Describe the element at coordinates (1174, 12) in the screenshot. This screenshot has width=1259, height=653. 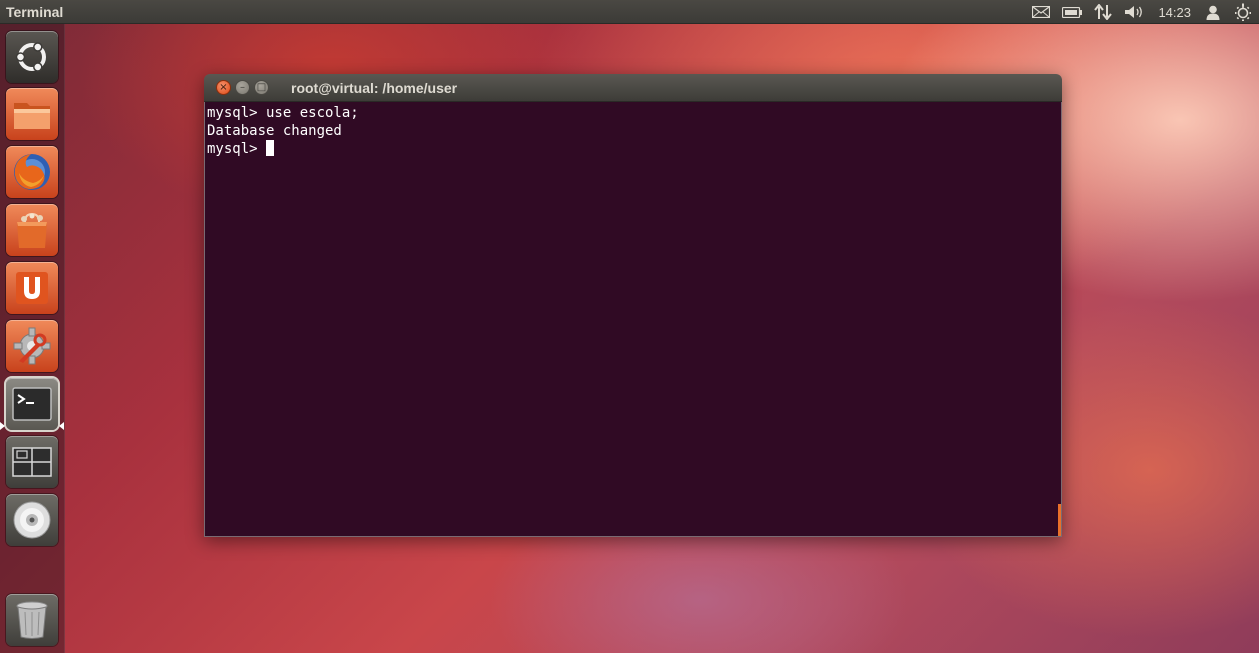
I see `clock: 14:23` at that location.